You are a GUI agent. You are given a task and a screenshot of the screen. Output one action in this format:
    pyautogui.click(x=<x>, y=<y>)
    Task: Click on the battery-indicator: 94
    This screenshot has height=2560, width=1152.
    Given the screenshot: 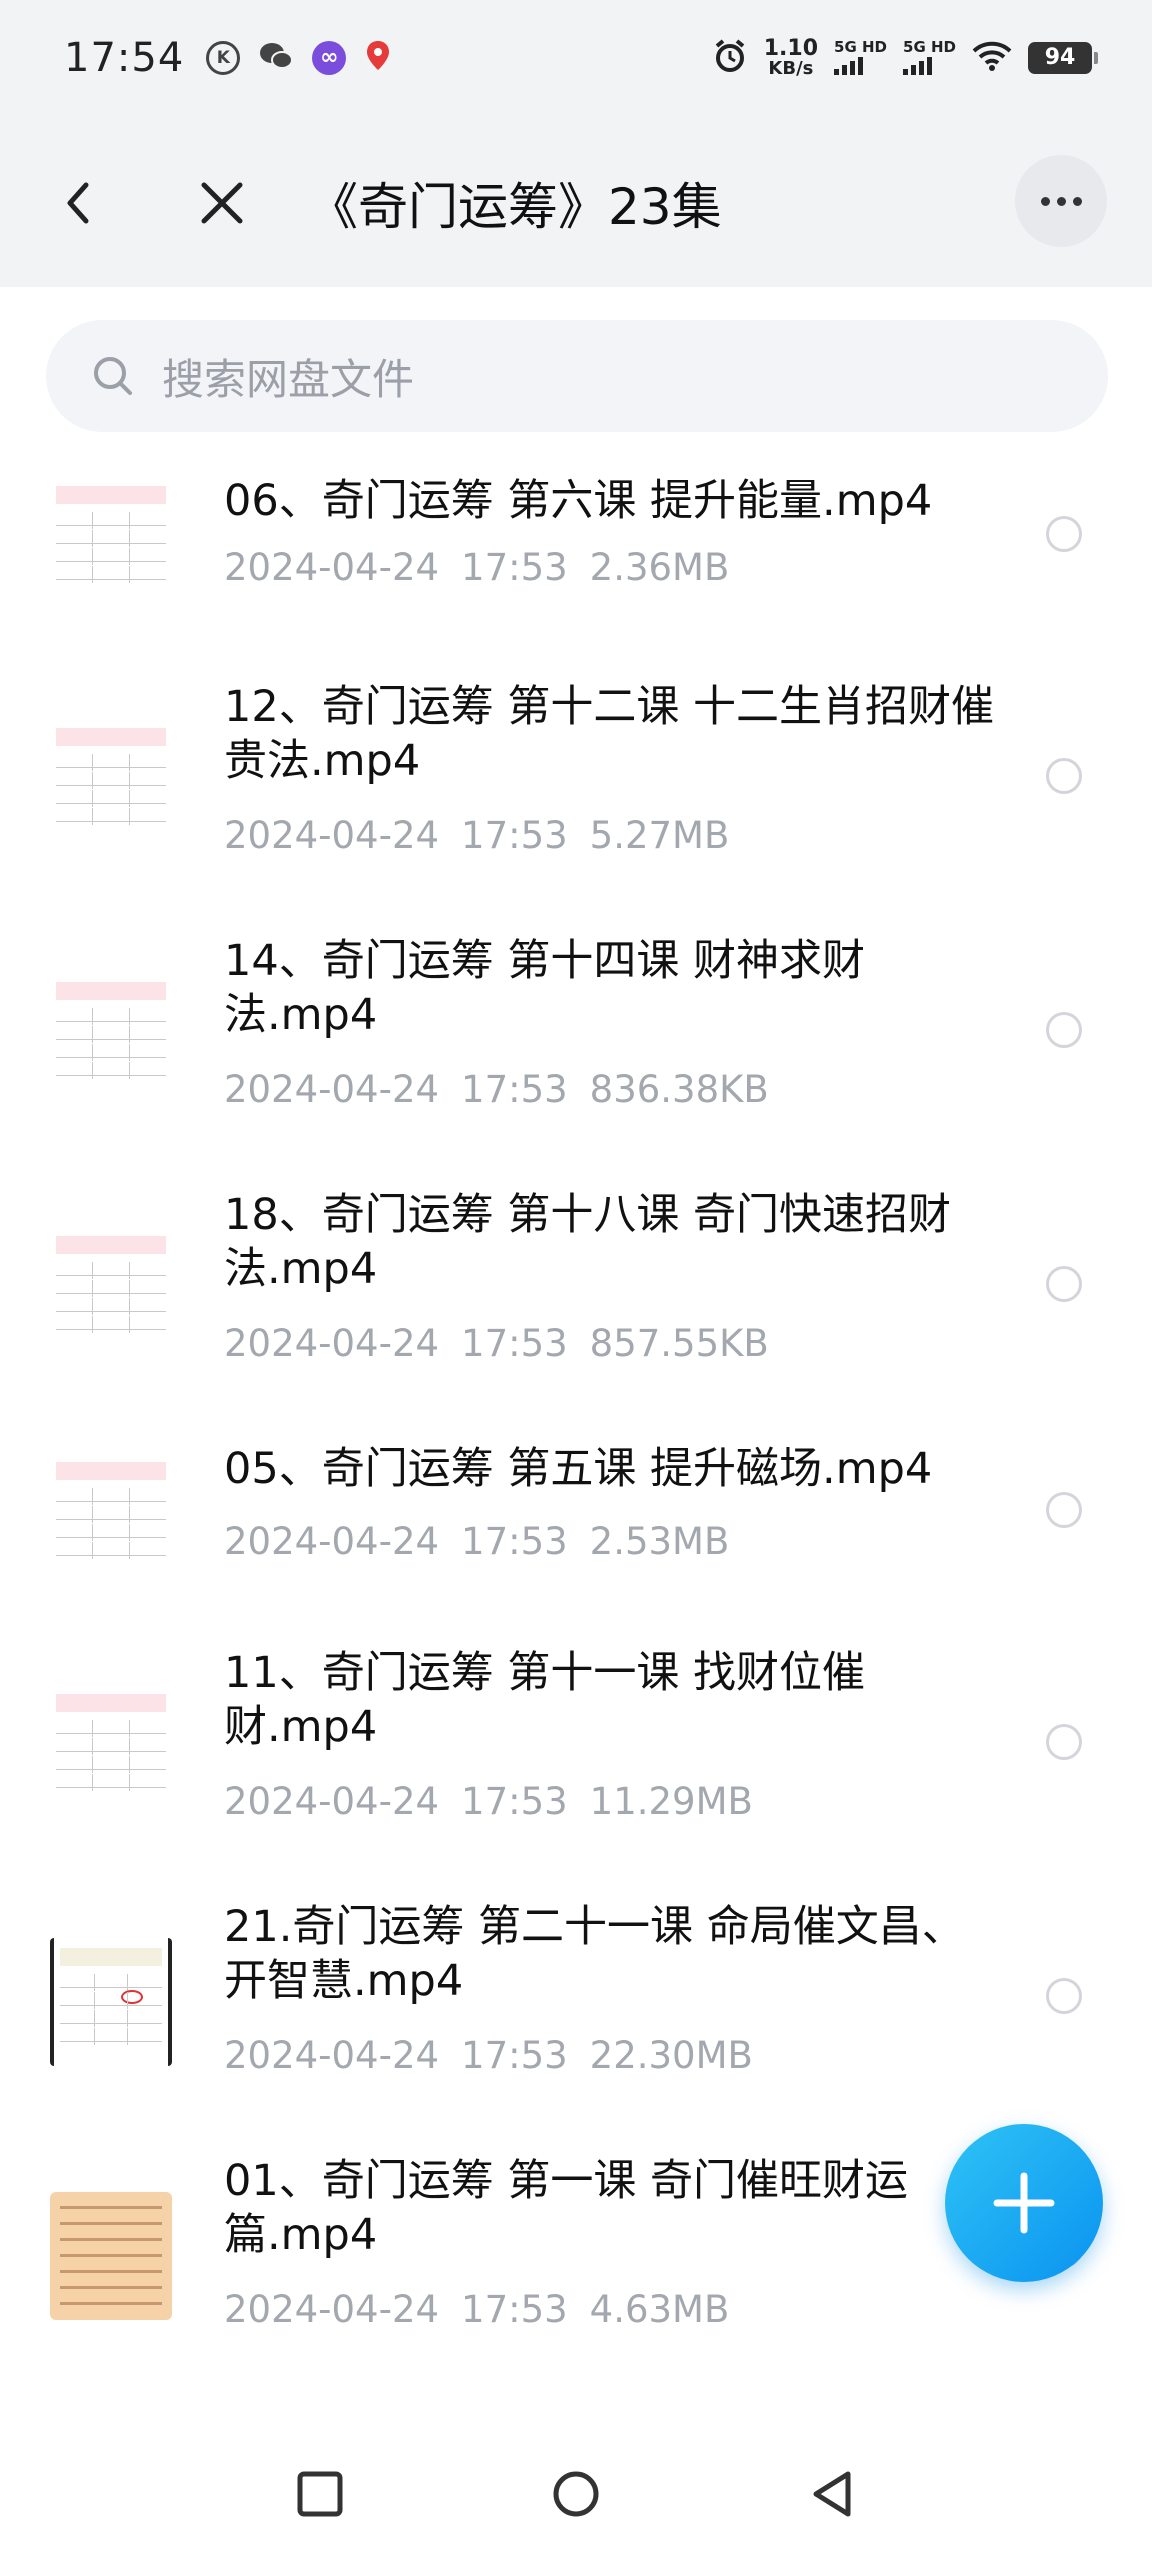 What is the action you would take?
    pyautogui.click(x=1063, y=57)
    